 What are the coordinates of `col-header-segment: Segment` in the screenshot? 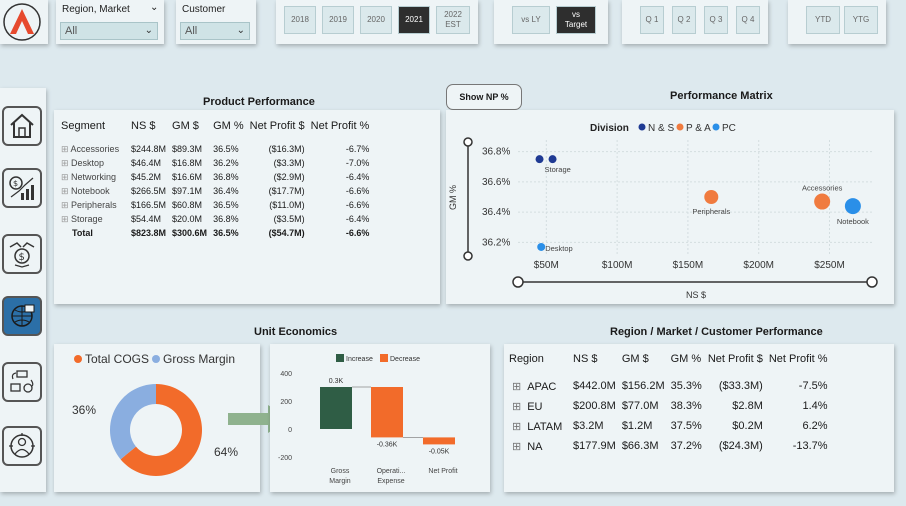 It's located at (83, 126).